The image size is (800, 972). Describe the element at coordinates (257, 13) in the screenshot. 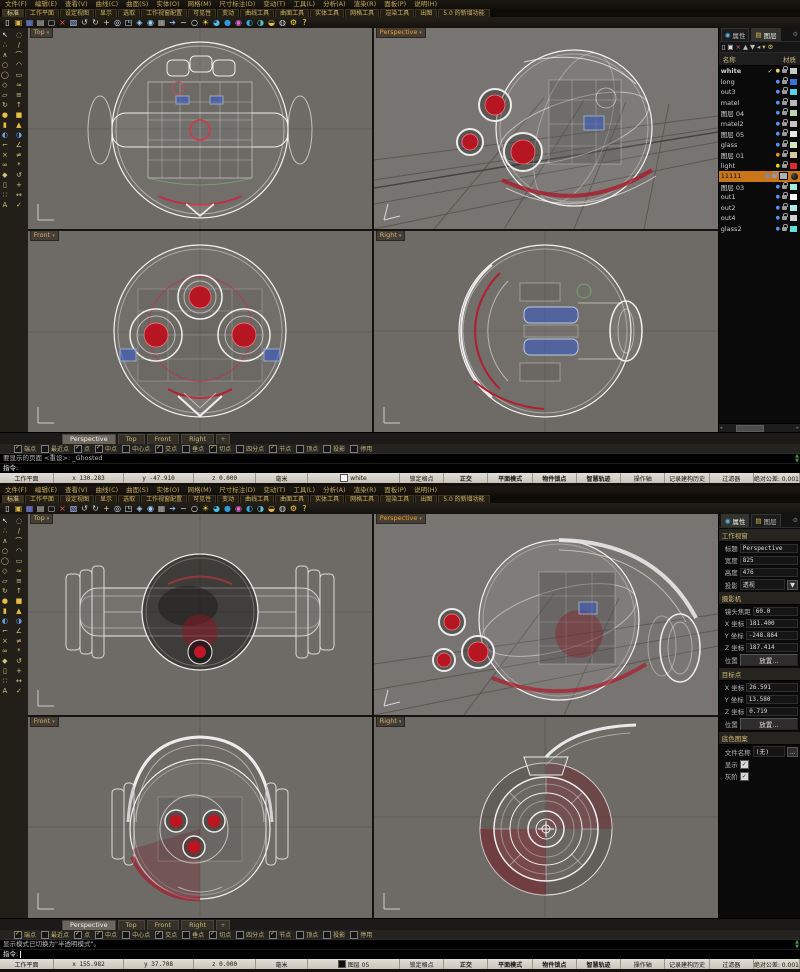

I see `toolbar-tab: 曲线工具` at that location.